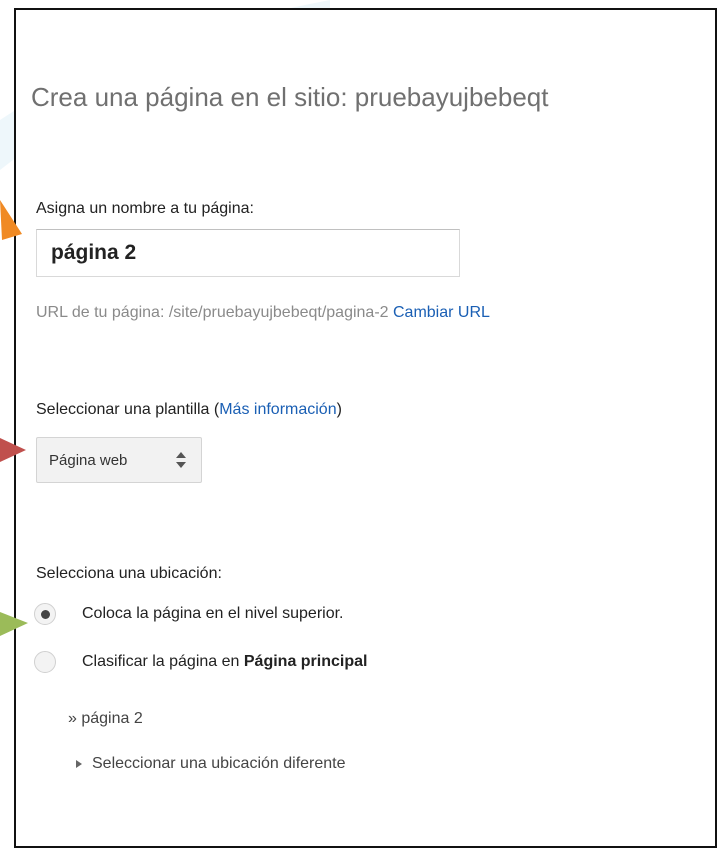  I want to click on template-select: Página web, so click(119, 460).